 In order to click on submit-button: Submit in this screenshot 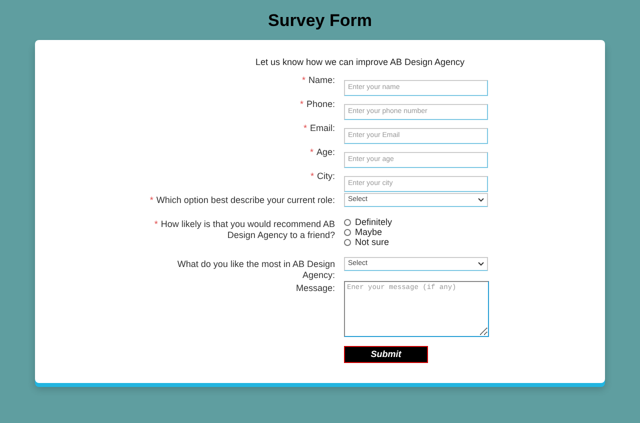, I will do `click(386, 354)`.